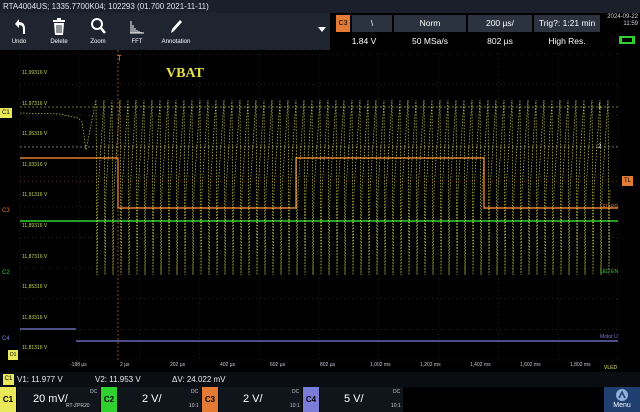 The height and width of the screenshot is (412, 640). Describe the element at coordinates (599, 107) in the screenshot. I see `cursor-1-marker: 1` at that location.